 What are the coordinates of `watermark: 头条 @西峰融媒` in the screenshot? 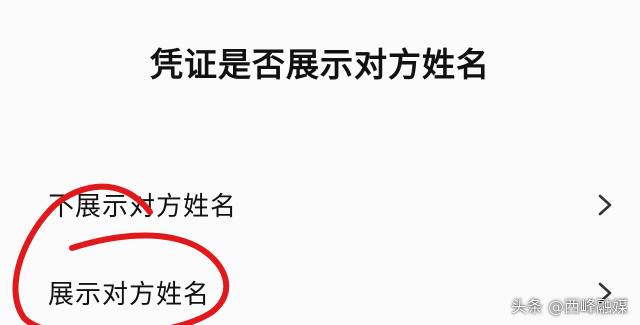 It's located at (569, 306).